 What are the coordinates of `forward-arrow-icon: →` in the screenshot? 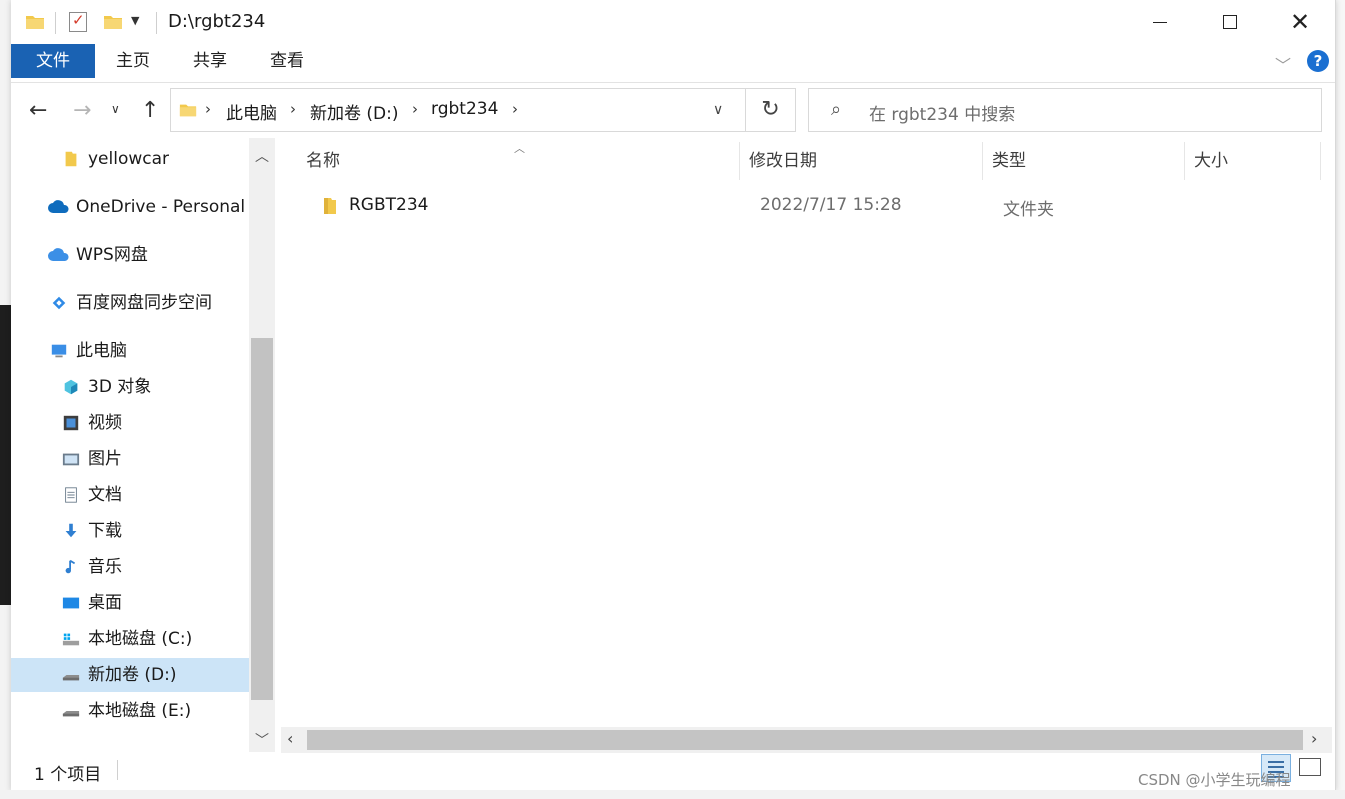 It's located at (82, 110).